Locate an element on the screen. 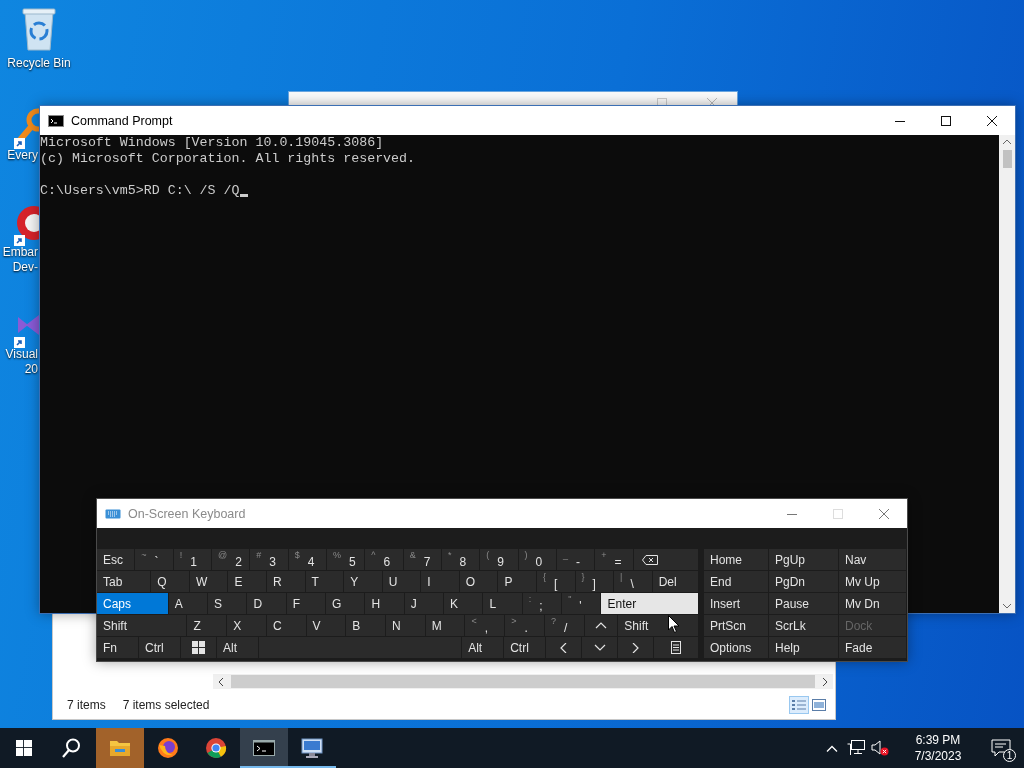  status-text: 7 items selected is located at coordinates (166, 705).